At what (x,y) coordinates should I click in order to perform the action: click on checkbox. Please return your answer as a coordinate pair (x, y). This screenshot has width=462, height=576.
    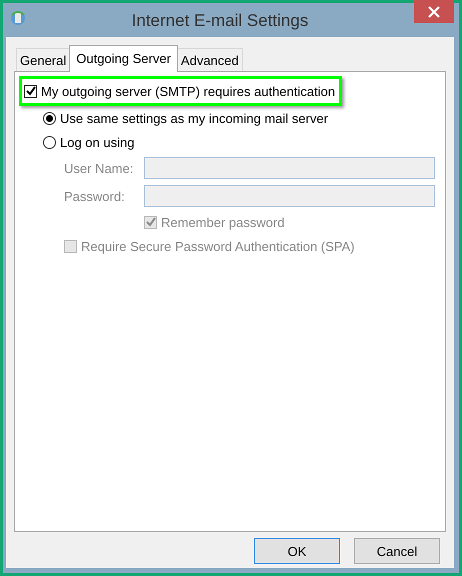
    Looking at the image, I should click on (30, 91).